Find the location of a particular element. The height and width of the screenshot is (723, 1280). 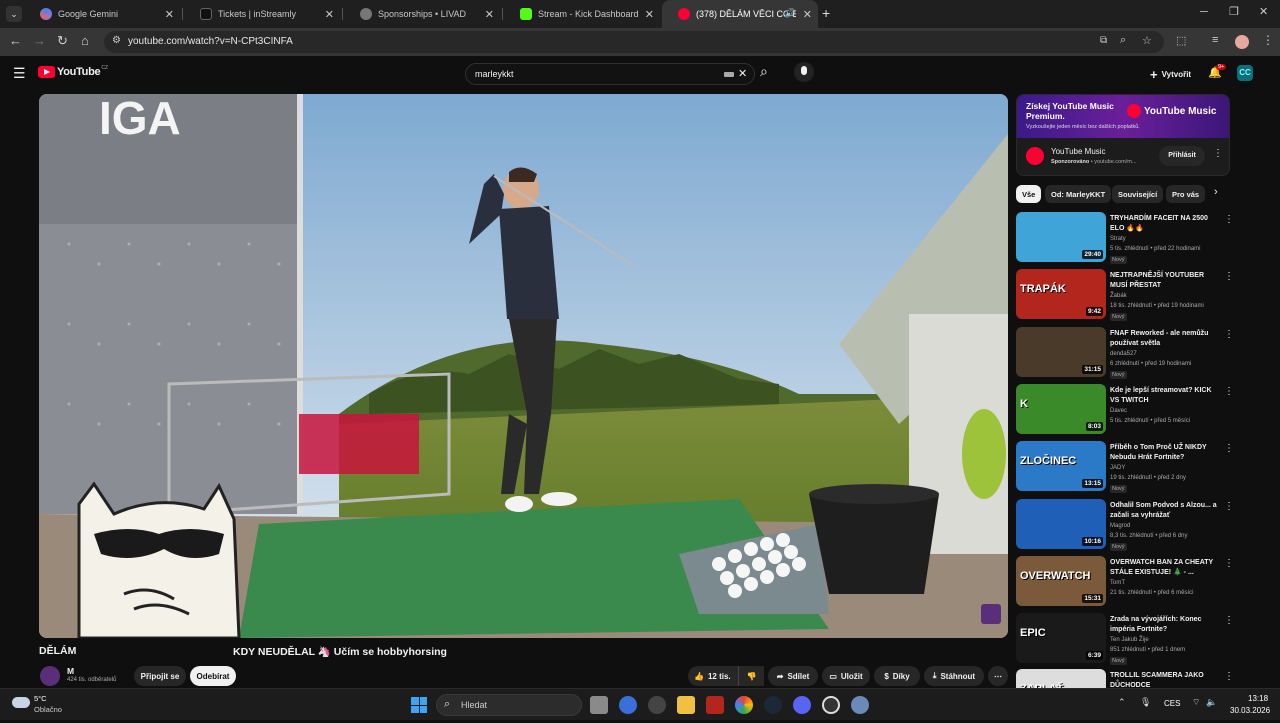

thanks-button: $ Díky is located at coordinates (897, 676).